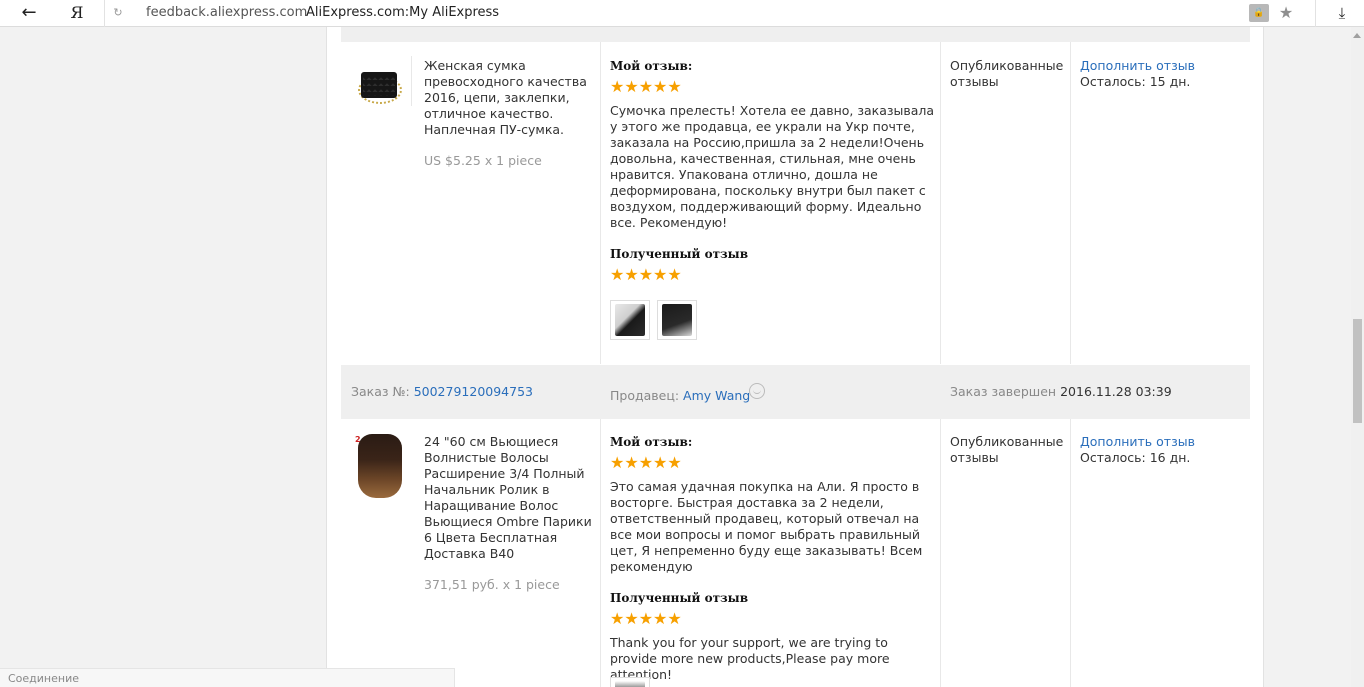  Describe the element at coordinates (1357, 371) in the screenshot. I see `scrollbar-thumb` at that location.